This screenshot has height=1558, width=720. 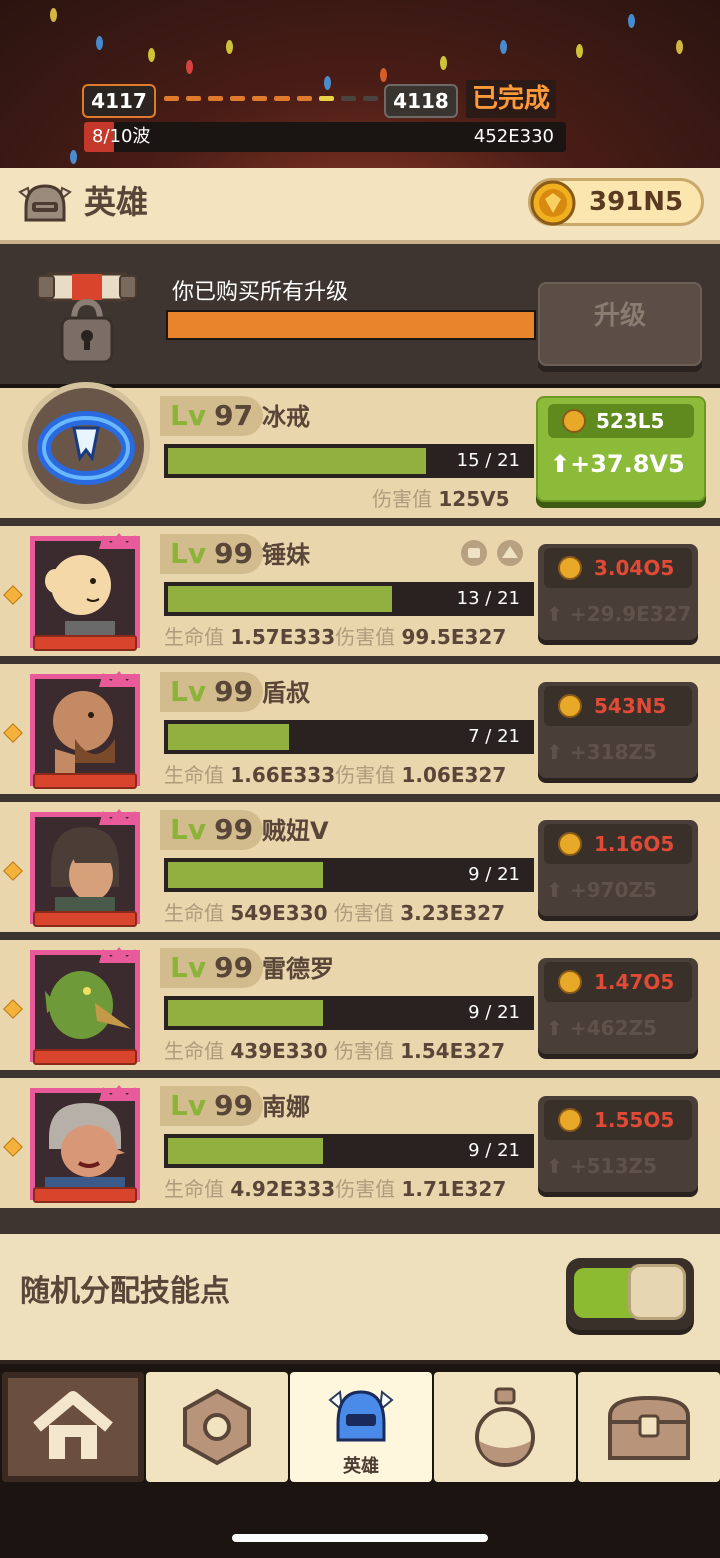 I want to click on hero-level: Lv 97, so click(x=212, y=416).